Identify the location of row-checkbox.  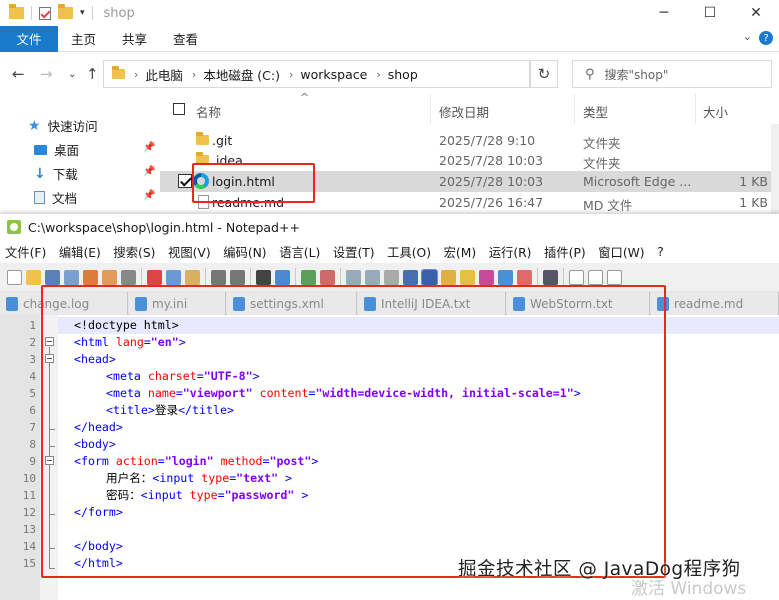
(185, 181).